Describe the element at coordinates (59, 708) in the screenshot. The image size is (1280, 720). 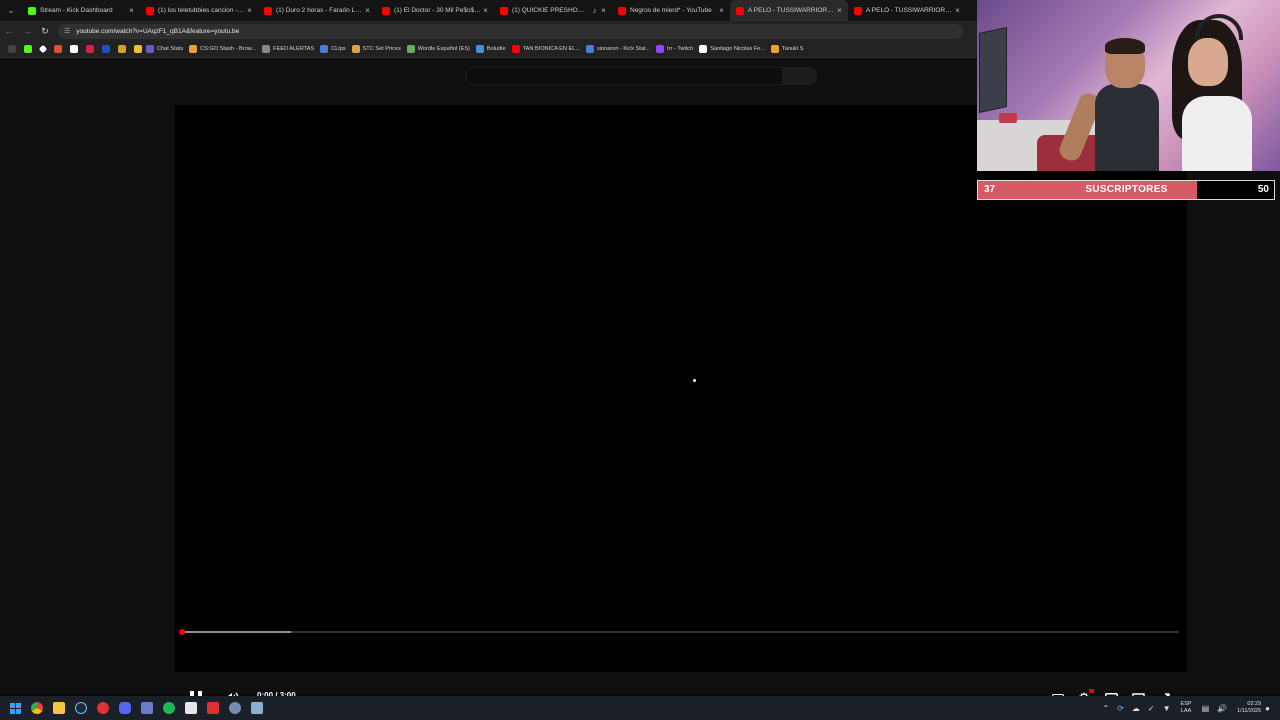
I see `file-explorer-icon` at that location.